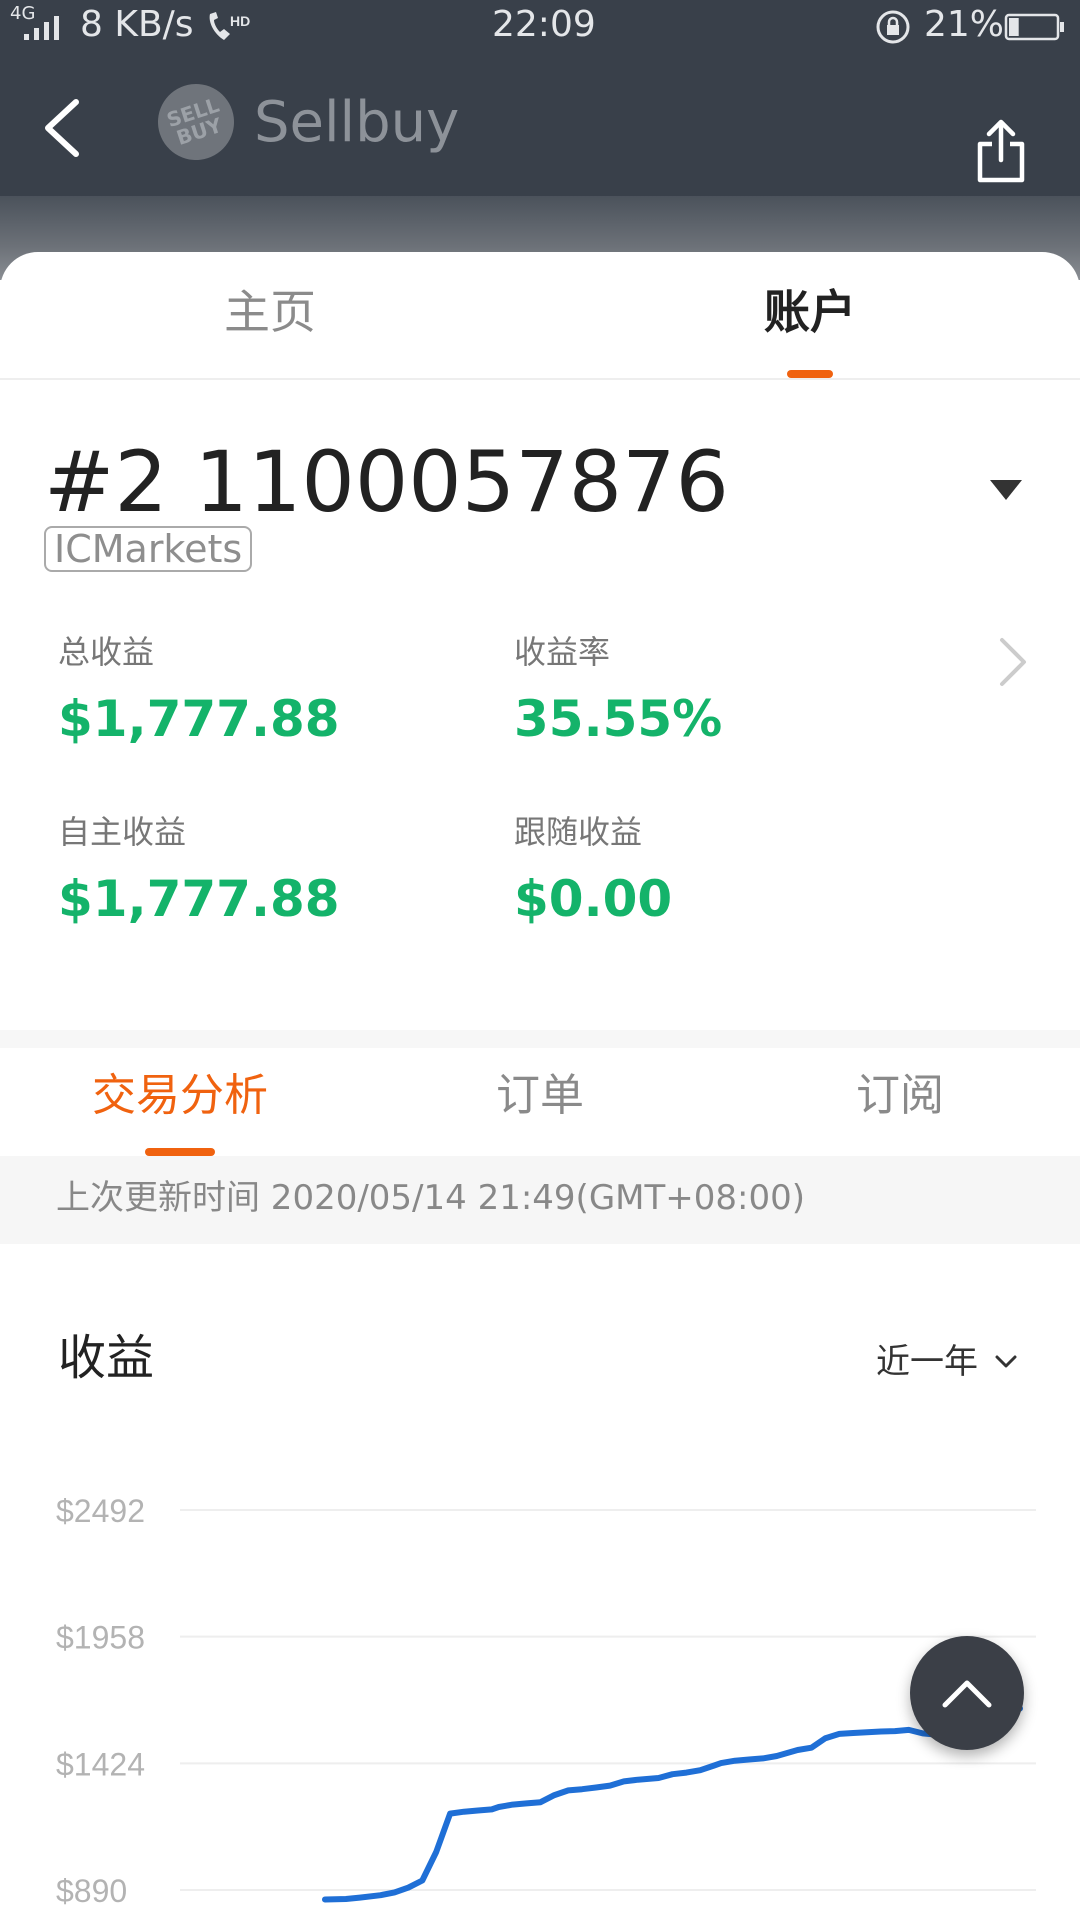  Describe the element at coordinates (810, 312) in the screenshot. I see `tab-account: 账户` at that location.